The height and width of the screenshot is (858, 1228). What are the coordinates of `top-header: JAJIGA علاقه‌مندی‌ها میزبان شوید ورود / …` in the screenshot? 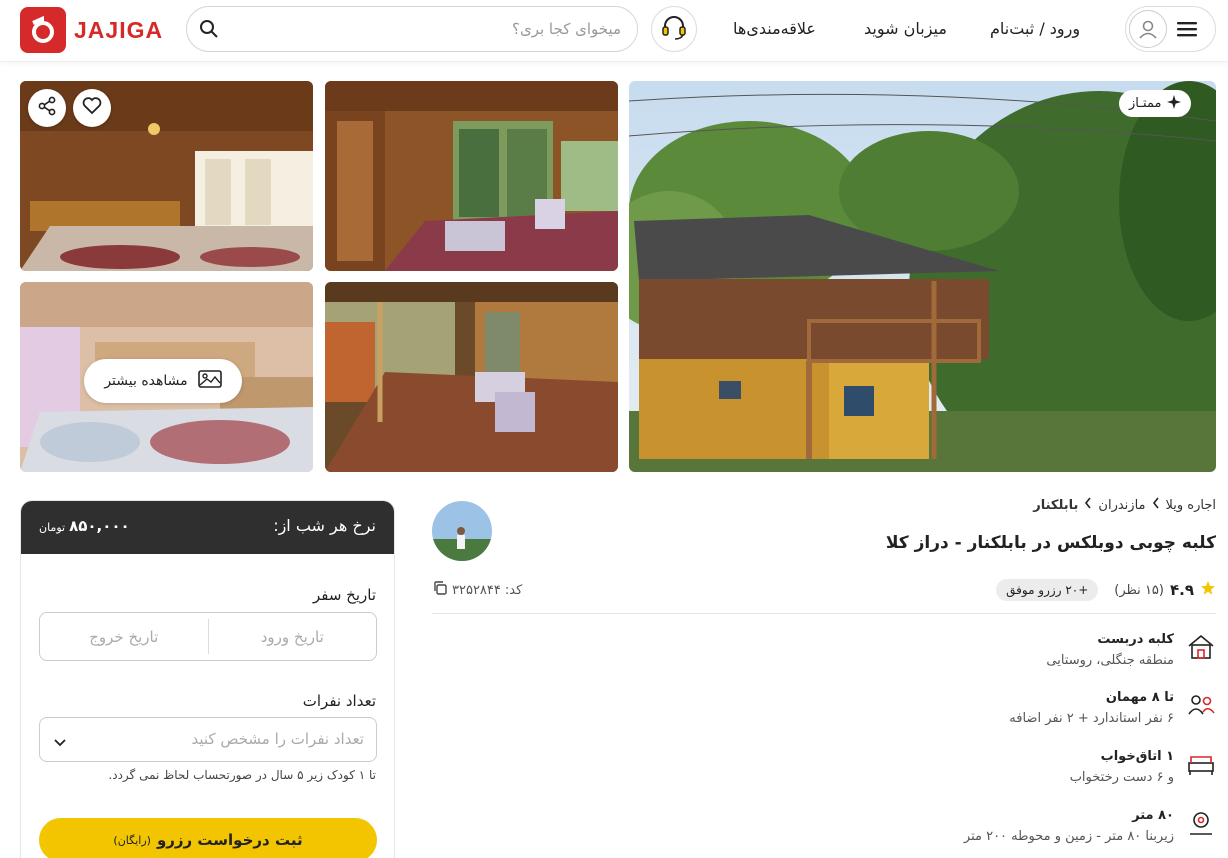 It's located at (614, 31).